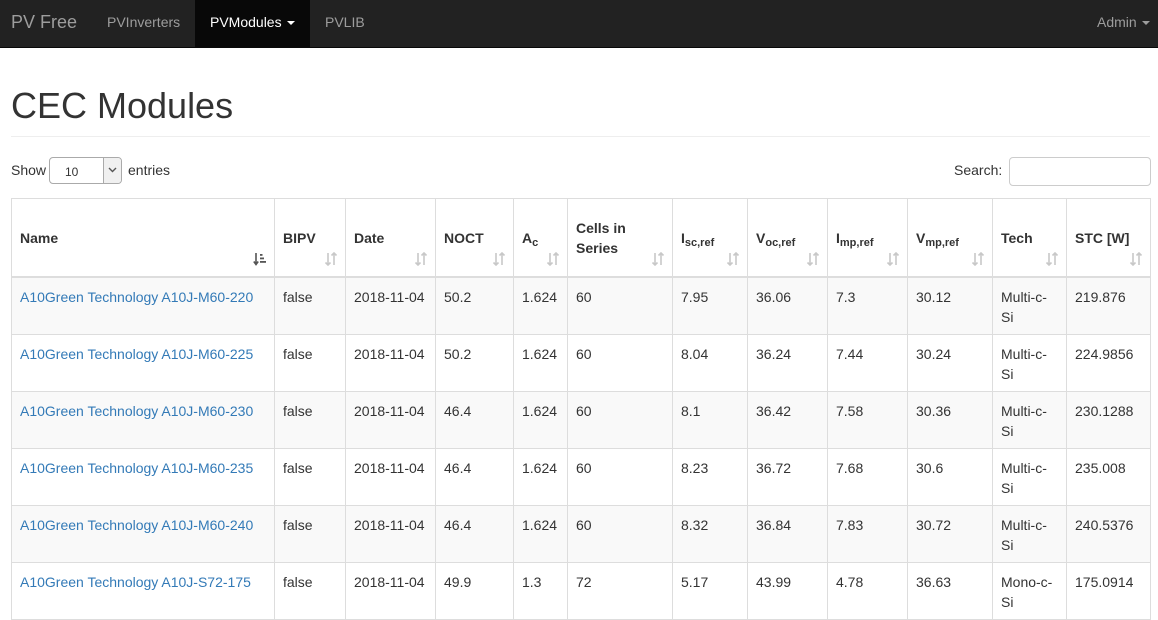 The height and width of the screenshot is (620, 1158). What do you see at coordinates (143, 419) in the screenshot?
I see `table-cell: A10Green Technology A10J-M60-230` at bounding box center [143, 419].